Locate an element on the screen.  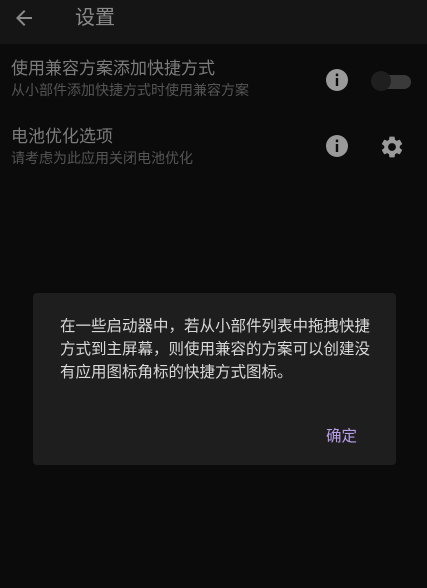
arrow-back-icon is located at coordinates (24, 18).